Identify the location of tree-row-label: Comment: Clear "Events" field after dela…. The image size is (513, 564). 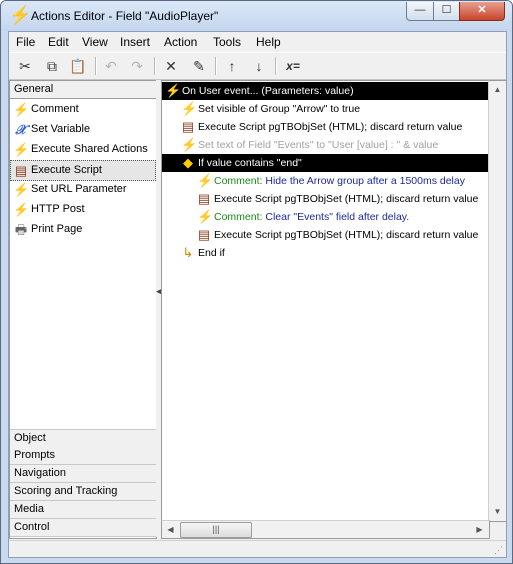
(311, 217).